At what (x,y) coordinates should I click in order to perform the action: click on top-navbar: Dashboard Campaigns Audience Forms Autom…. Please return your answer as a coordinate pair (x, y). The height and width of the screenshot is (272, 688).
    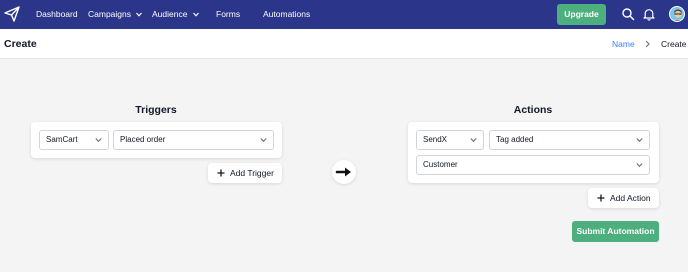
    Looking at the image, I should click on (344, 14).